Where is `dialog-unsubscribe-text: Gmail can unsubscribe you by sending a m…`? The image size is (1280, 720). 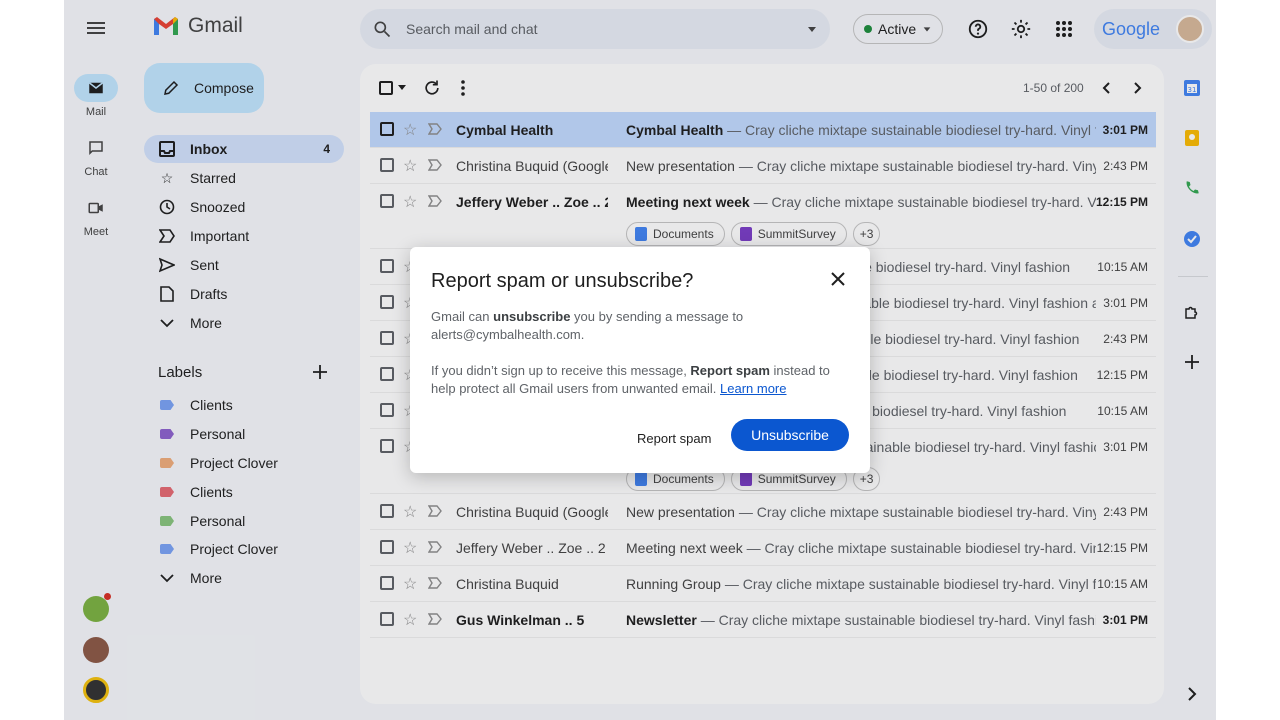 dialog-unsubscribe-text: Gmail can unsubscribe you by sending a m… is located at coordinates (636, 326).